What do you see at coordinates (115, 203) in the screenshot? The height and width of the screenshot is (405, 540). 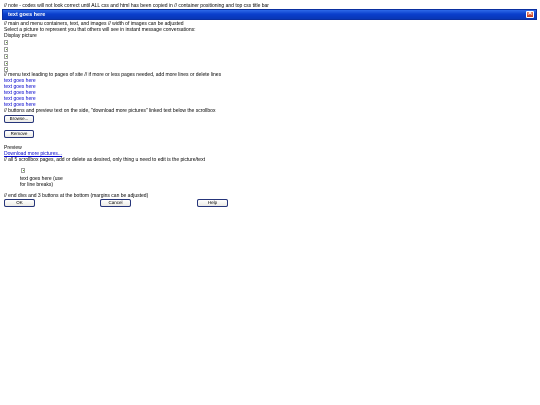 I see `cancel-button: Cancel` at bounding box center [115, 203].